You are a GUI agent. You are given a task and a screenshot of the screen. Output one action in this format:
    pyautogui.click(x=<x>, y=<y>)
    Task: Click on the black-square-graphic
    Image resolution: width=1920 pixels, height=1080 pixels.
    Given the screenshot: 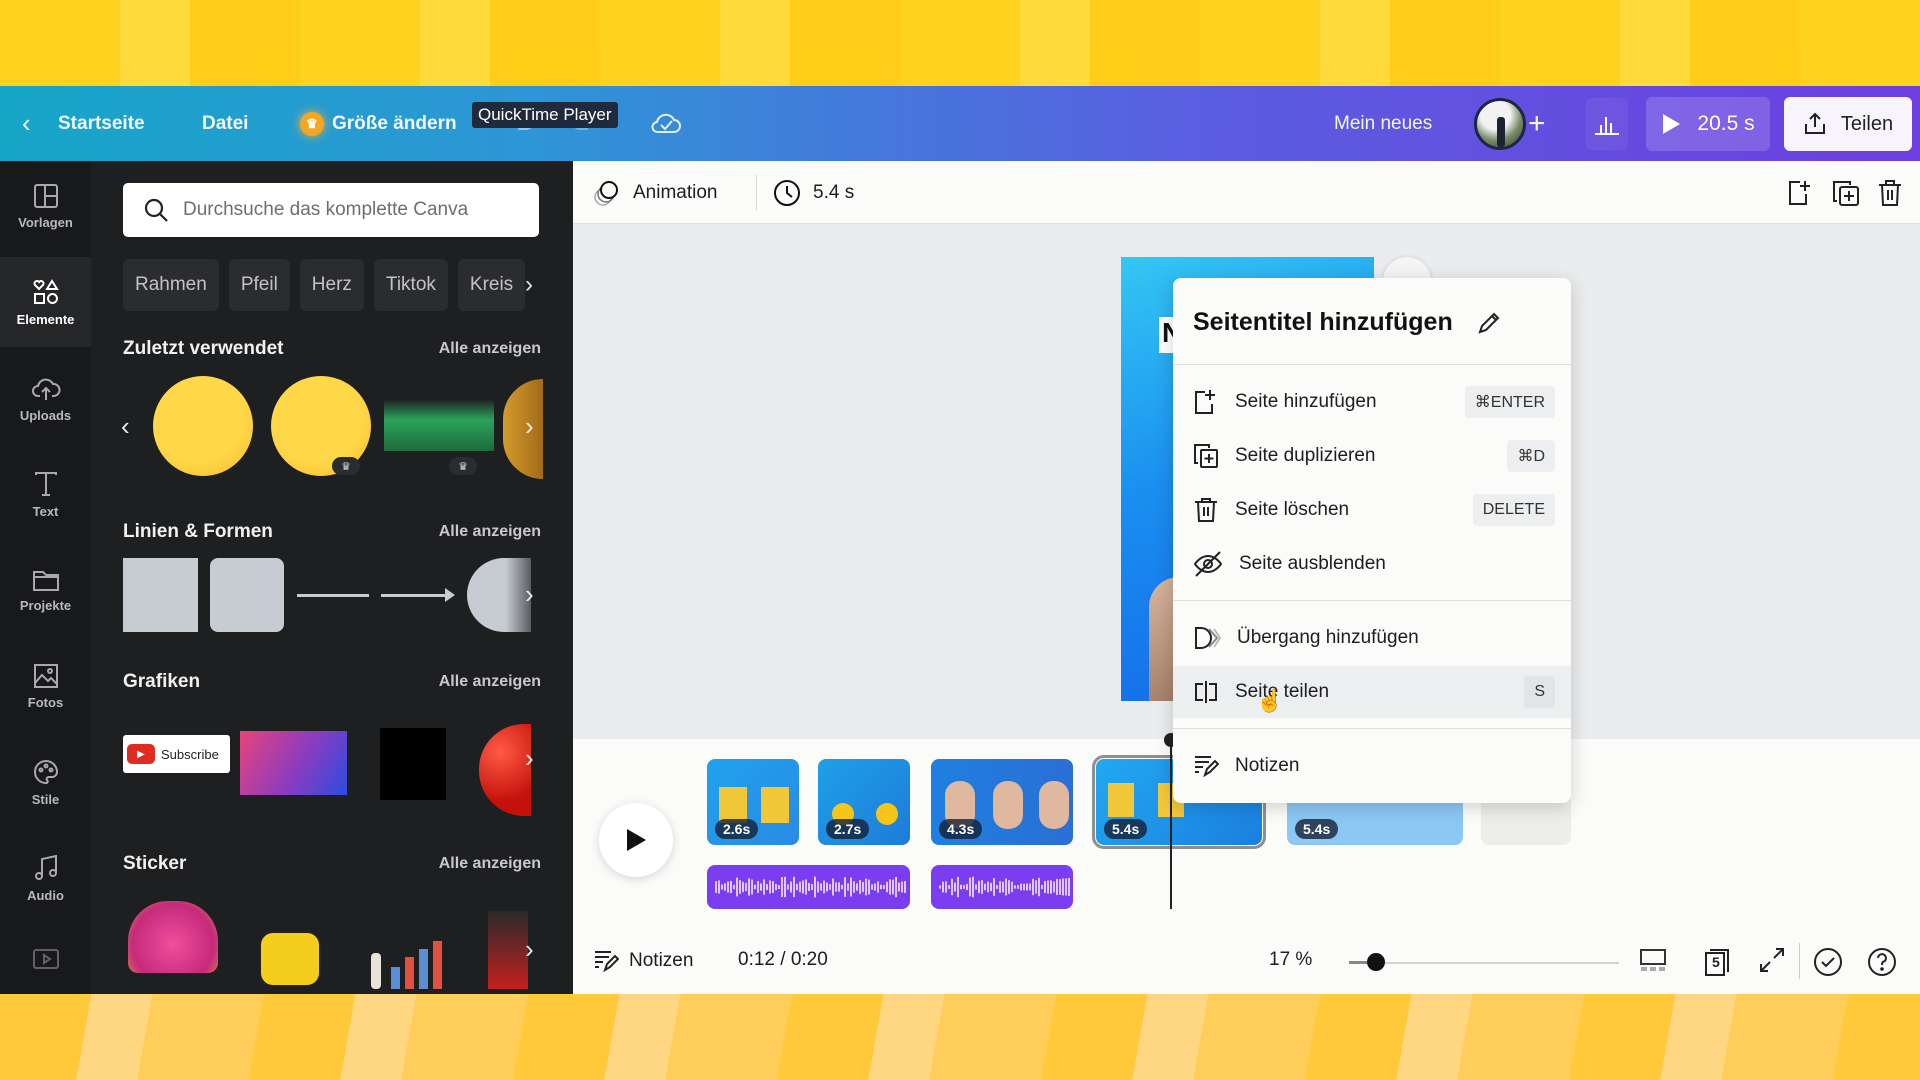 What is the action you would take?
    pyautogui.click(x=413, y=764)
    